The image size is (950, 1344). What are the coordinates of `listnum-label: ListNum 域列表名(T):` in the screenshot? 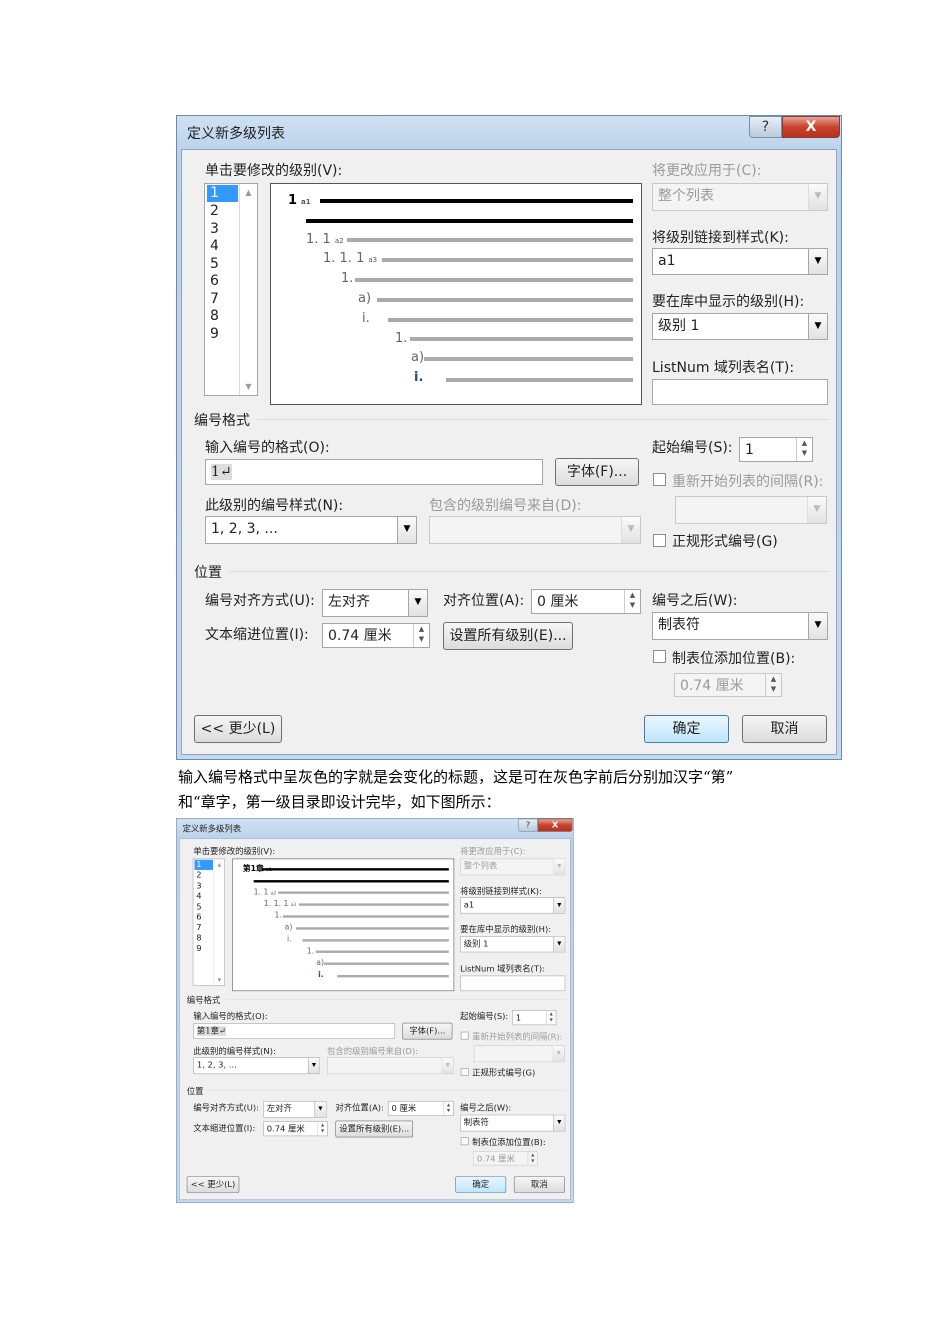 It's located at (723, 368).